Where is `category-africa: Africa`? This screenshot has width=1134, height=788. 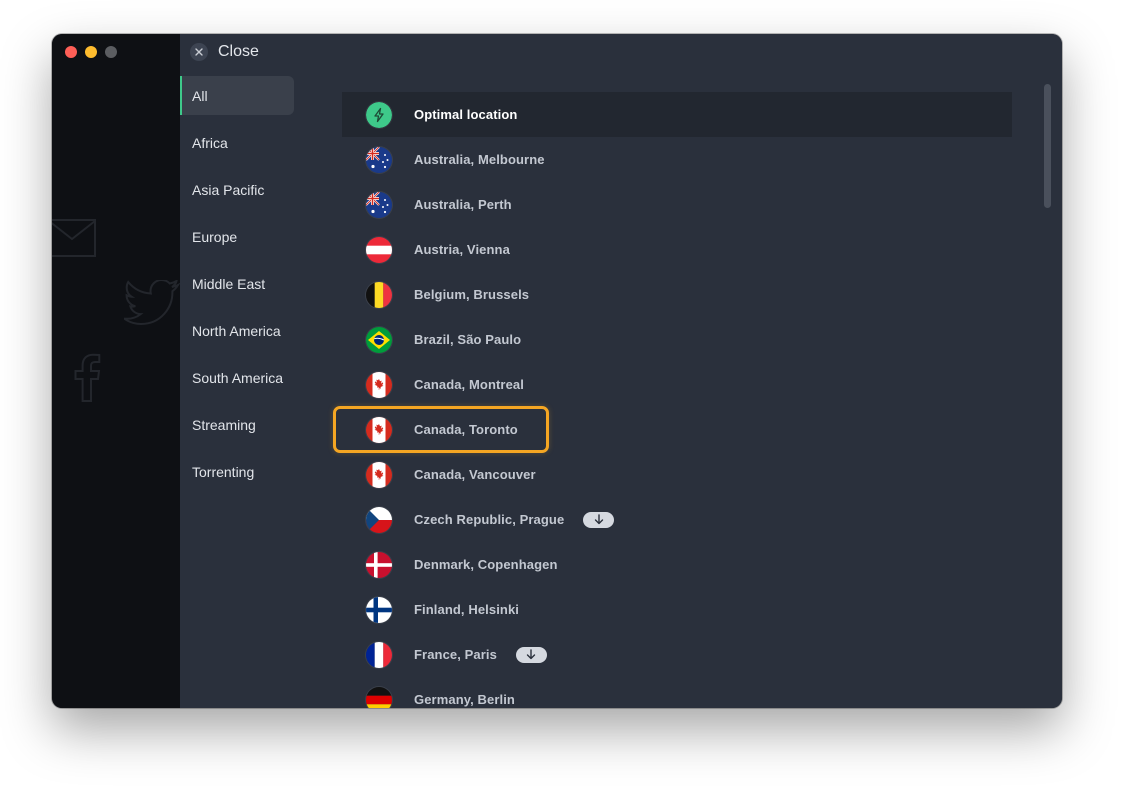
category-africa: Africa is located at coordinates (237, 142).